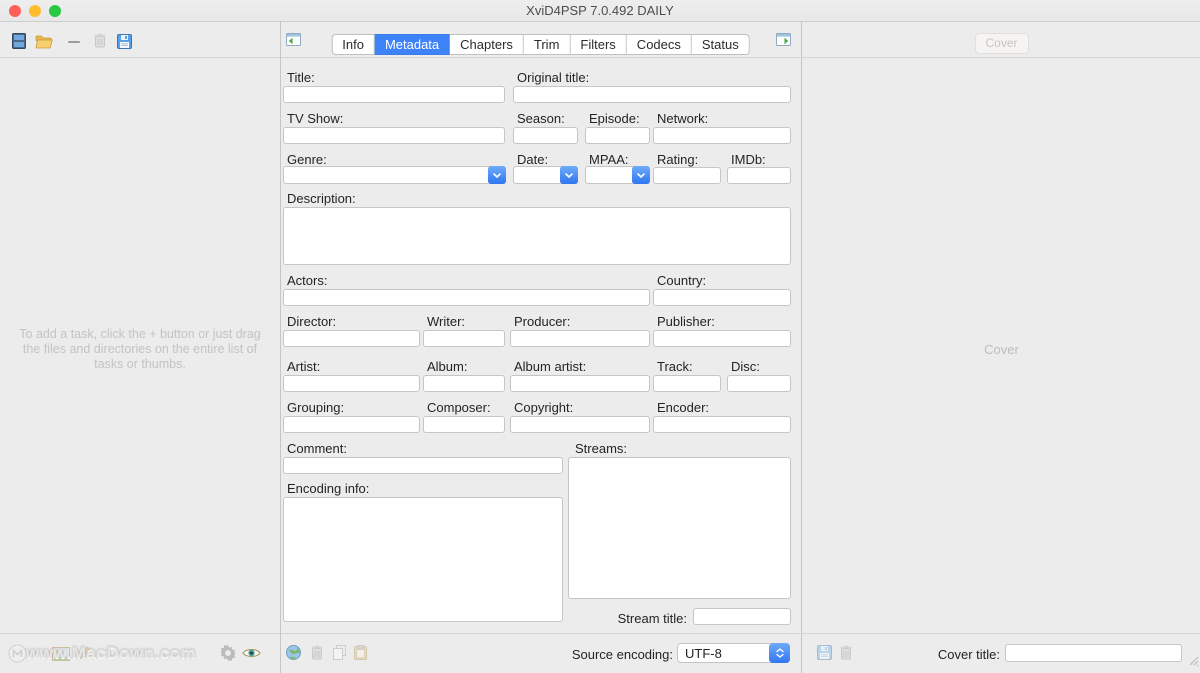 This screenshot has height=673, width=1200. What do you see at coordinates (601, 448) in the screenshot?
I see `streams-label: Streams:` at bounding box center [601, 448].